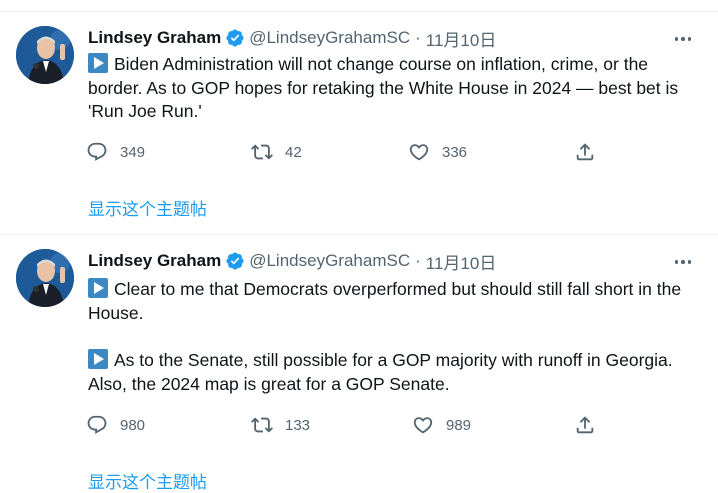  Describe the element at coordinates (133, 425) in the screenshot. I see `reply-count: 980` at that location.